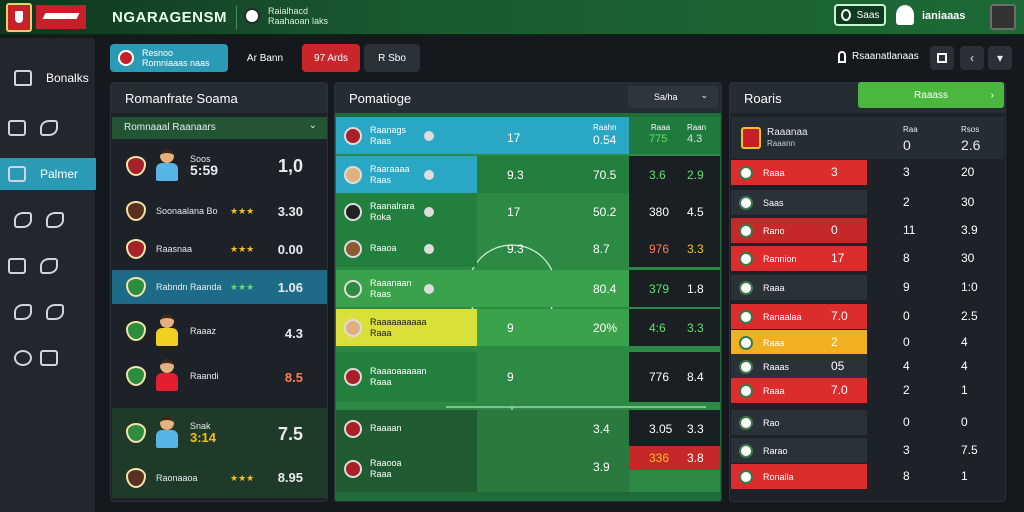  What do you see at coordinates (778, 476) in the screenshot?
I see `team-name: Ronaila` at bounding box center [778, 476].